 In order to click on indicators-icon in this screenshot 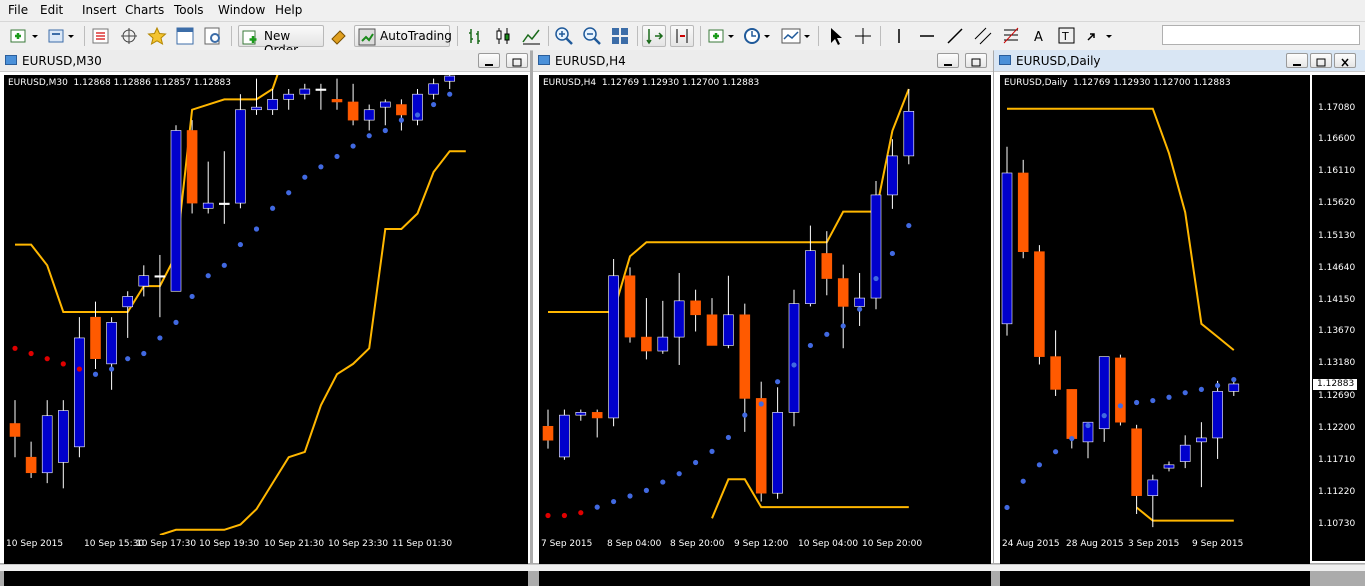, I will do `click(722, 36)`.